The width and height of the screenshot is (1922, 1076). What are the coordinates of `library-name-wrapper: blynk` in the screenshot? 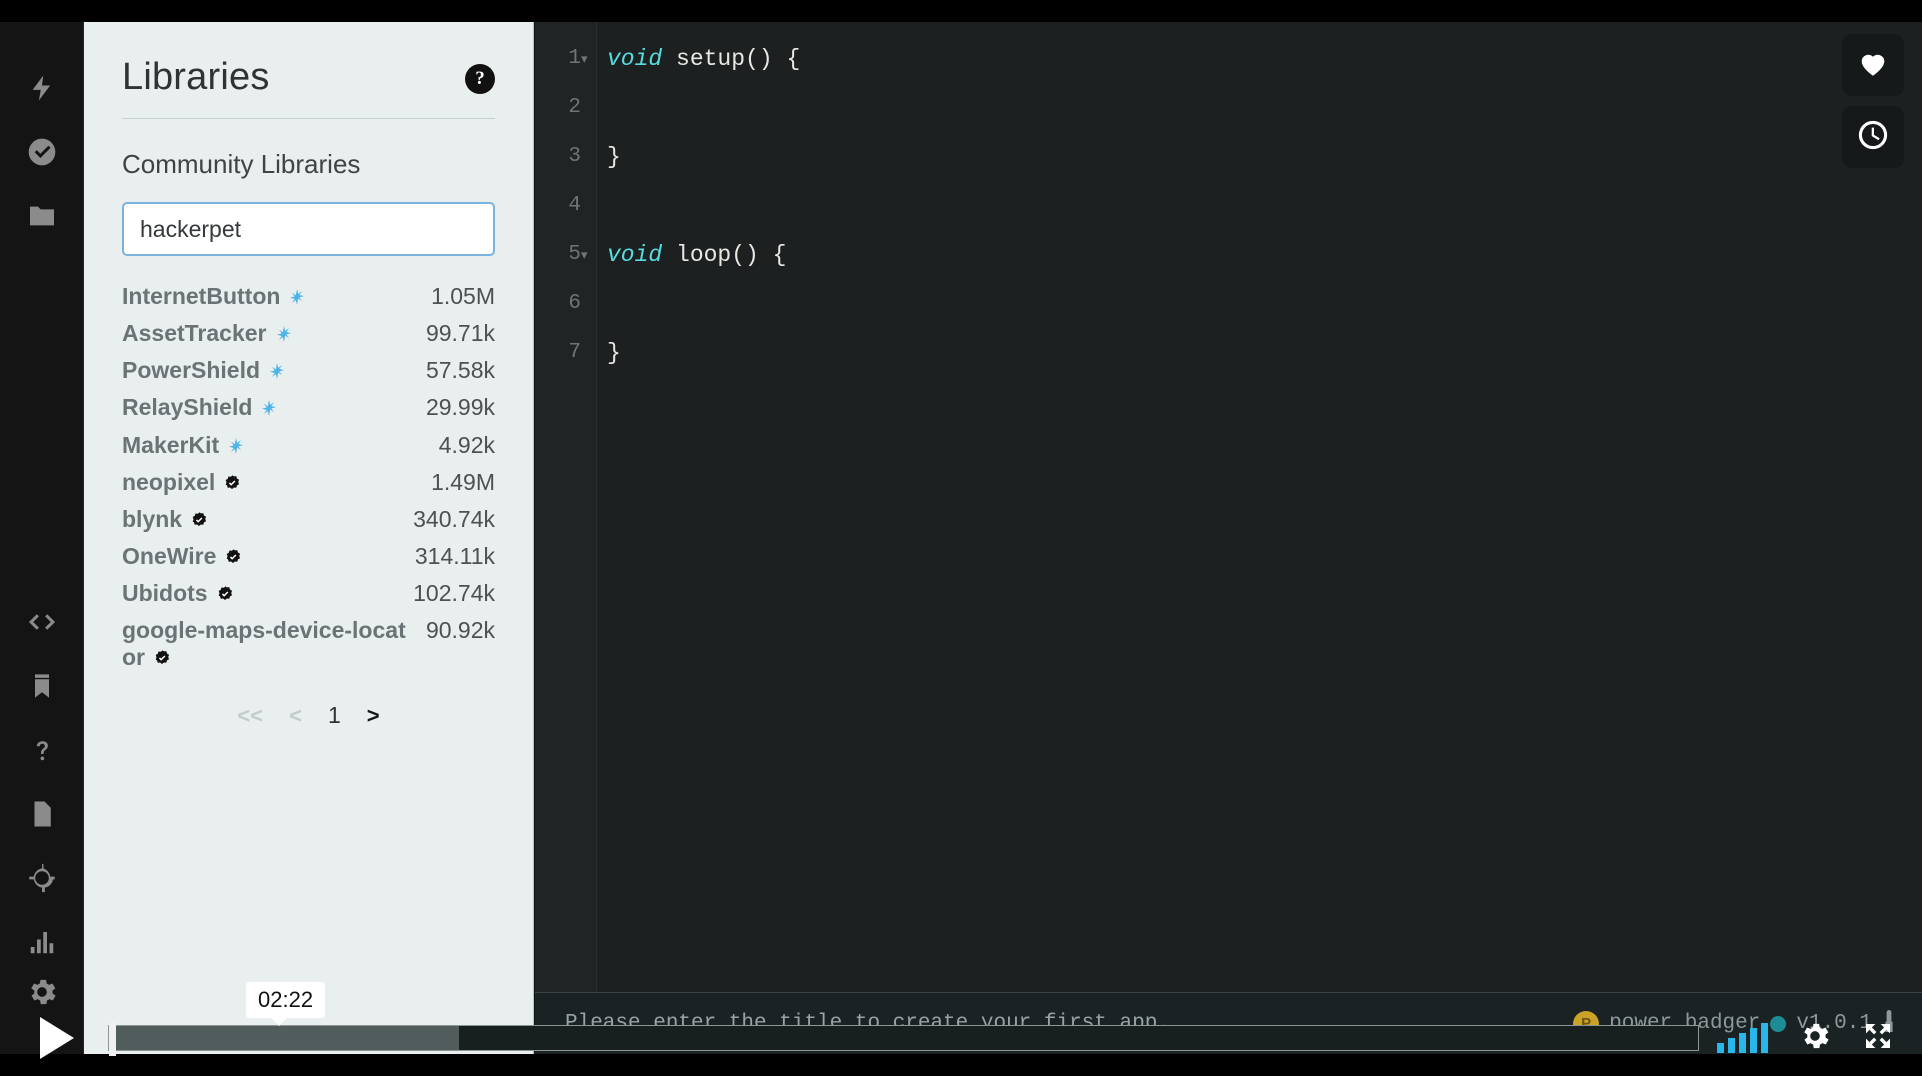 It's located at (165, 519).